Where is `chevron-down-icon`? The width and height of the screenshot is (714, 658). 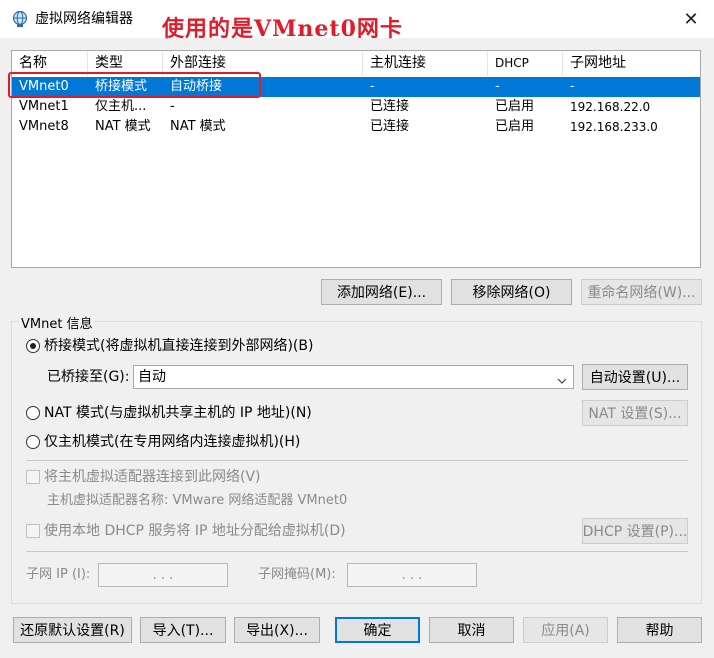 chevron-down-icon is located at coordinates (562, 377).